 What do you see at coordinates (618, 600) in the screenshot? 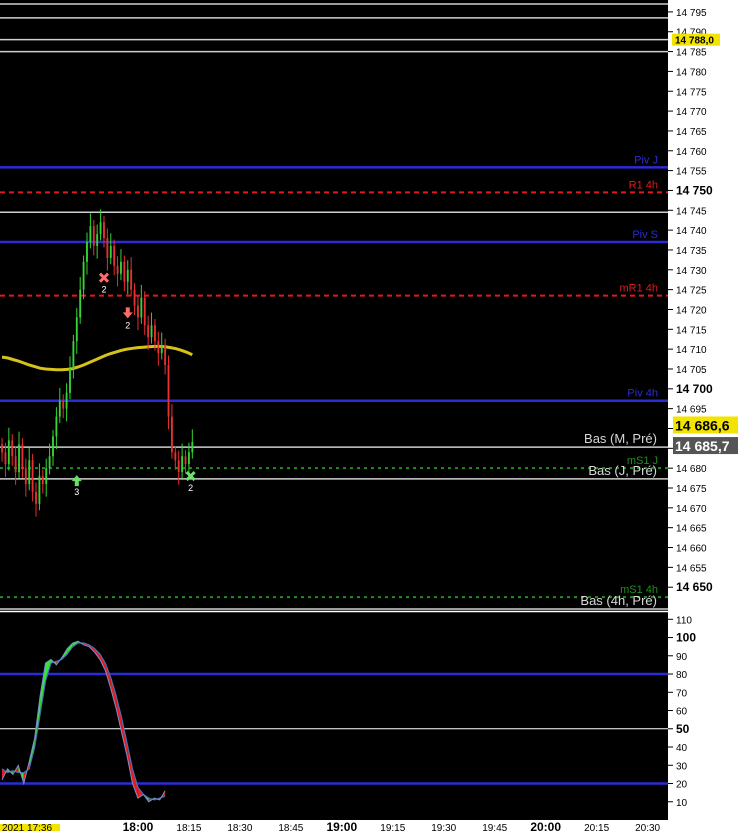
I see `level-label: Bas (4h, Pré)` at bounding box center [618, 600].